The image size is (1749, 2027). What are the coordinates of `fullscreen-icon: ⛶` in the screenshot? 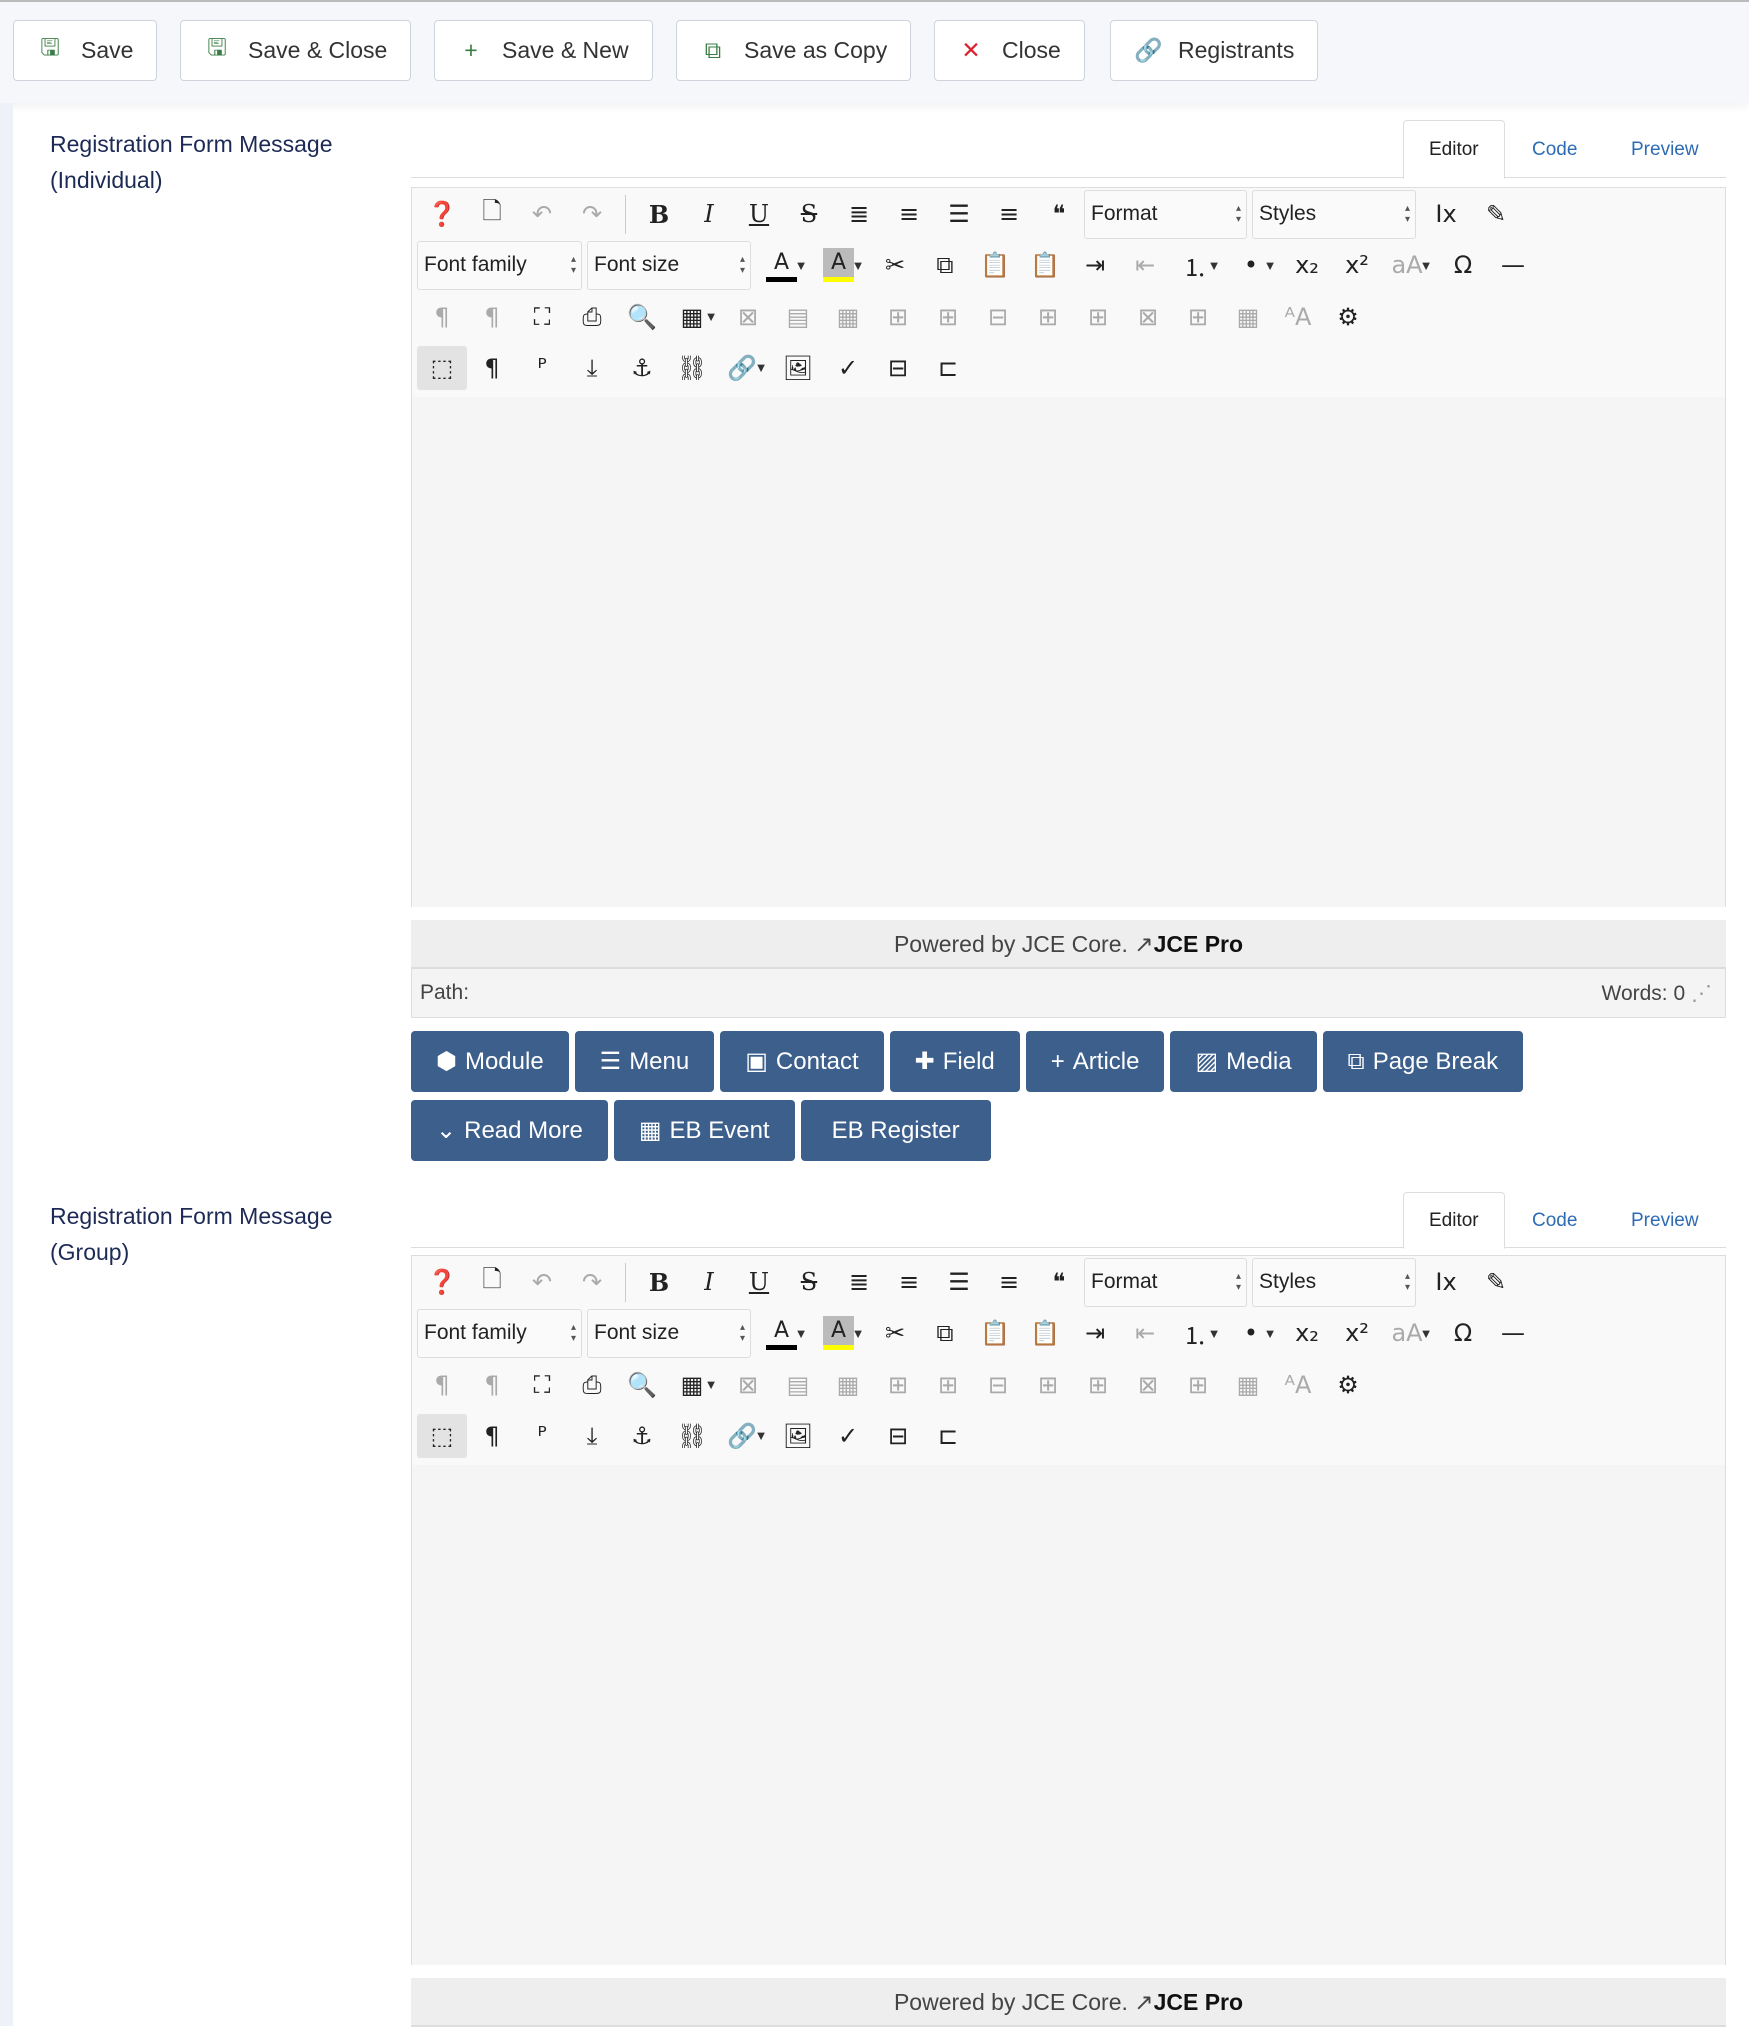 It's located at (542, 317).